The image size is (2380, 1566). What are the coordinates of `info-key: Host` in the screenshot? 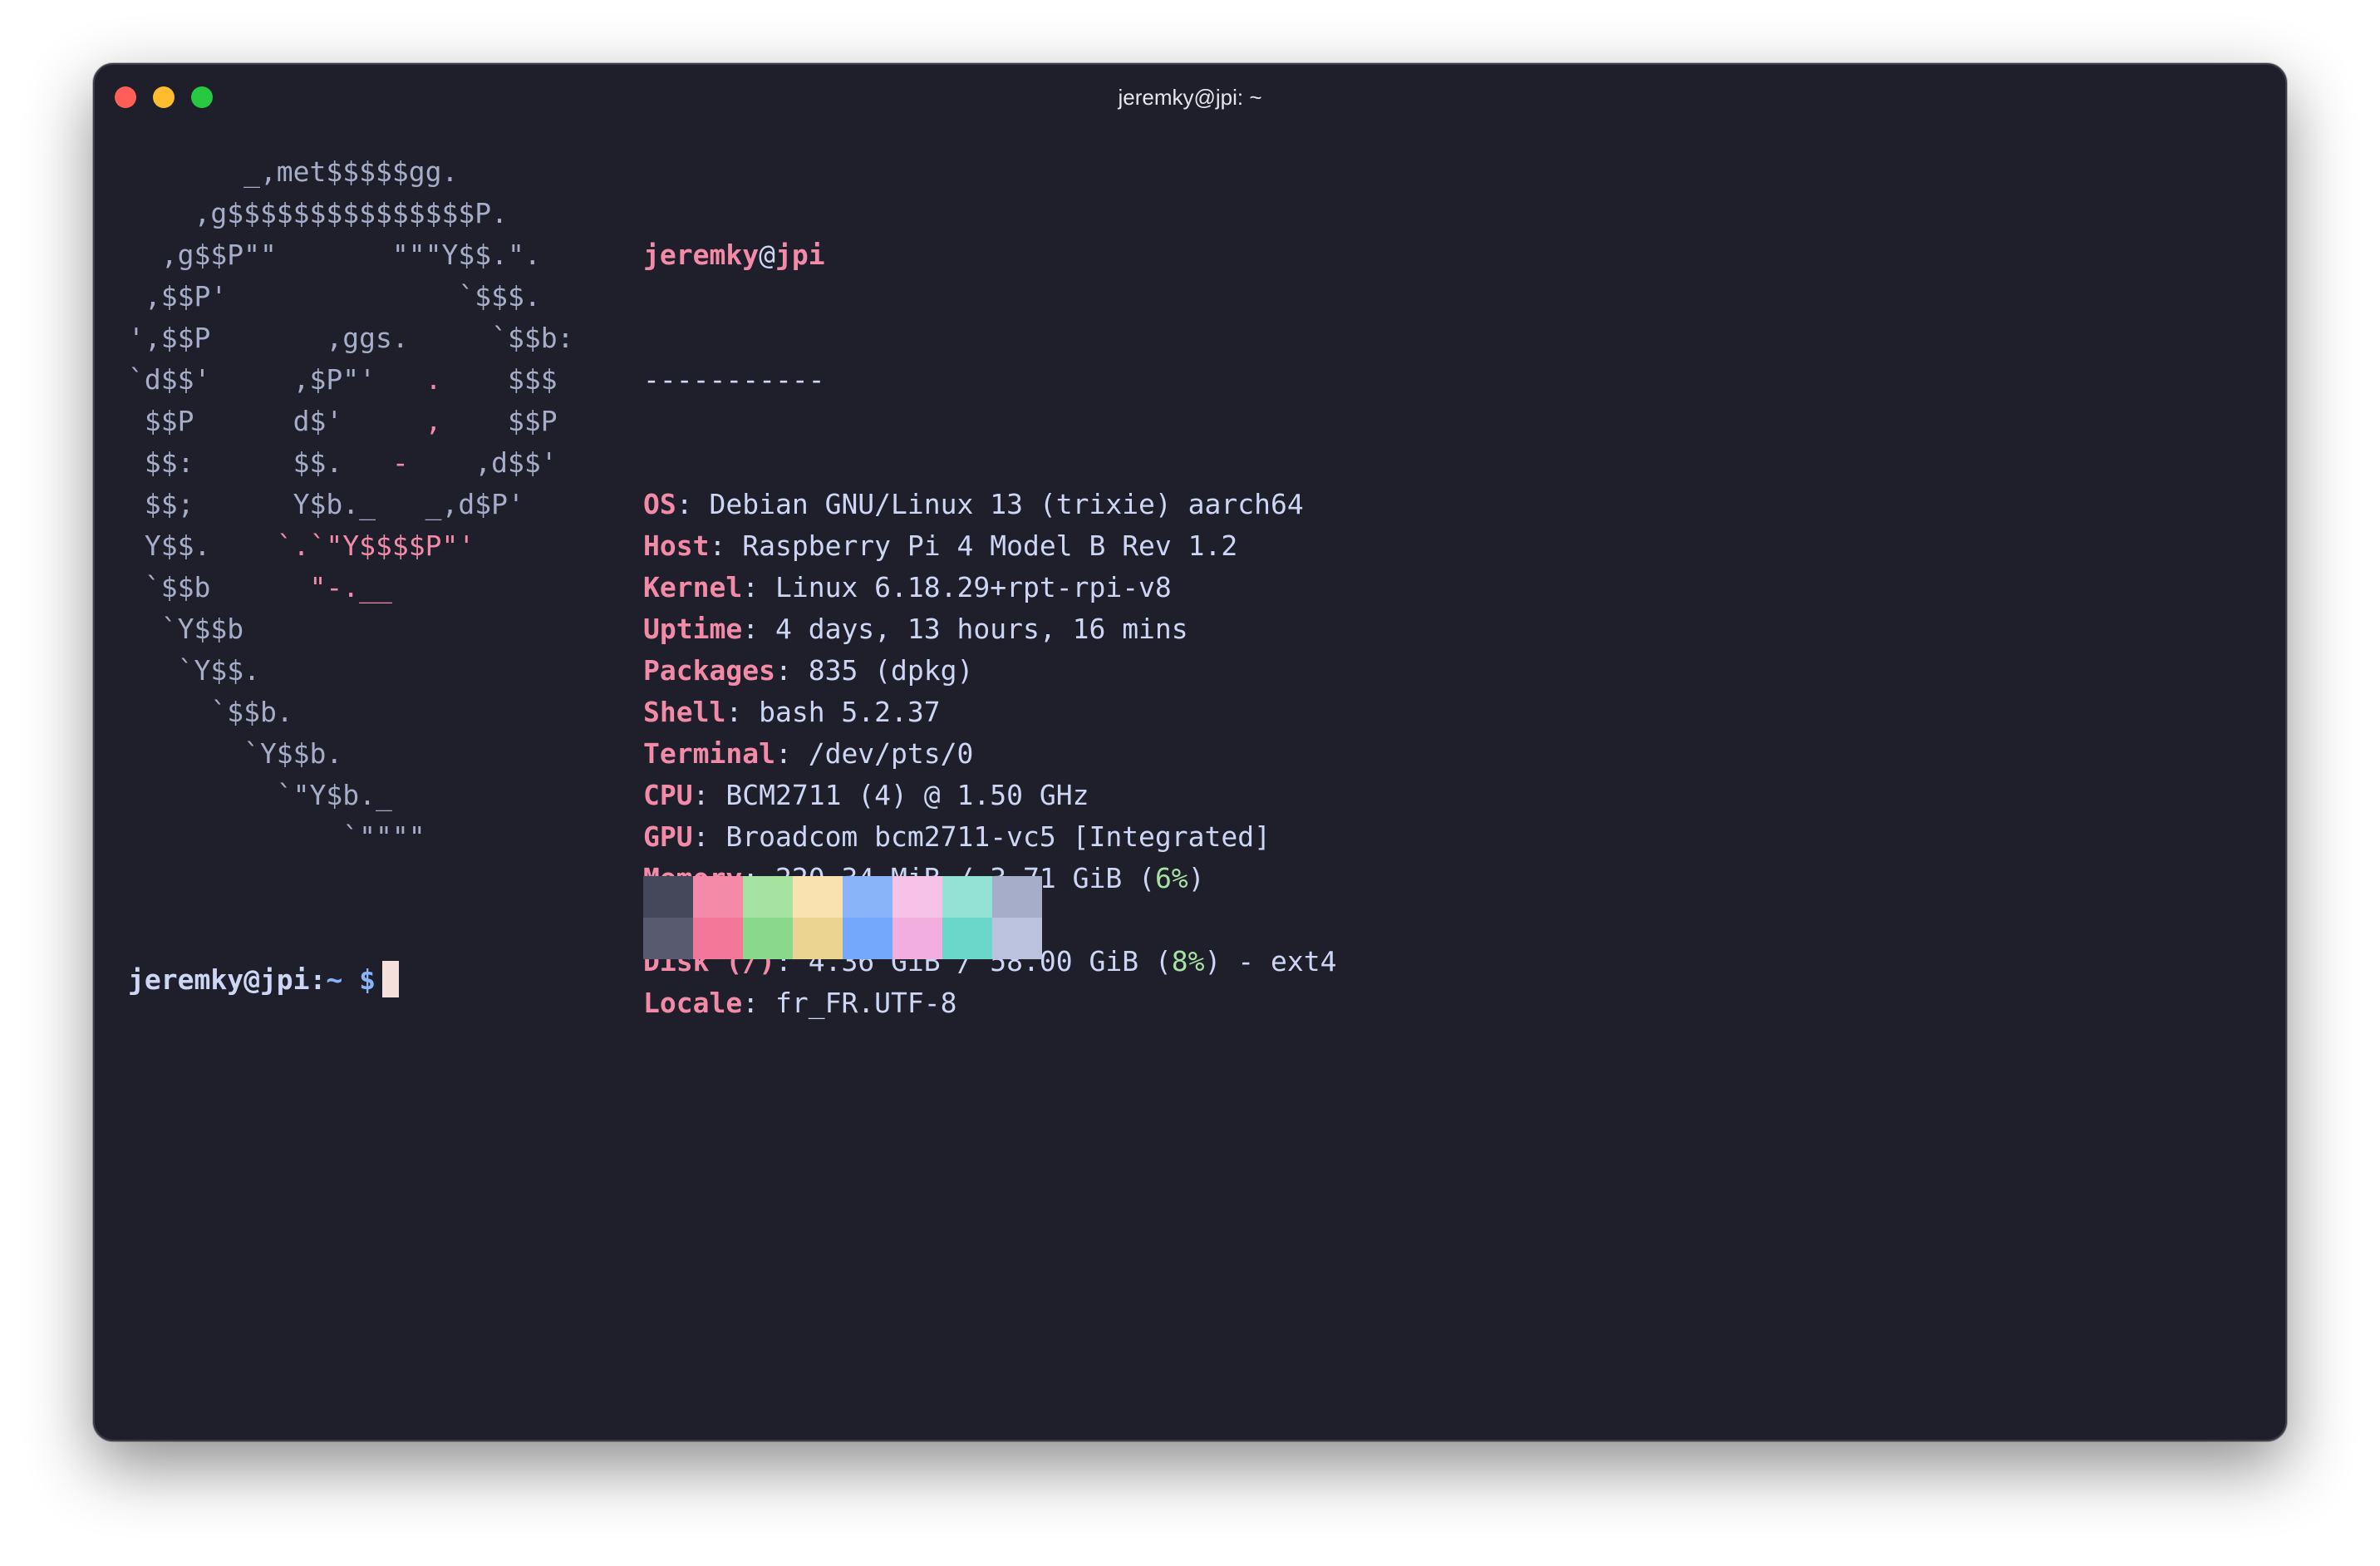 It's located at (676, 545).